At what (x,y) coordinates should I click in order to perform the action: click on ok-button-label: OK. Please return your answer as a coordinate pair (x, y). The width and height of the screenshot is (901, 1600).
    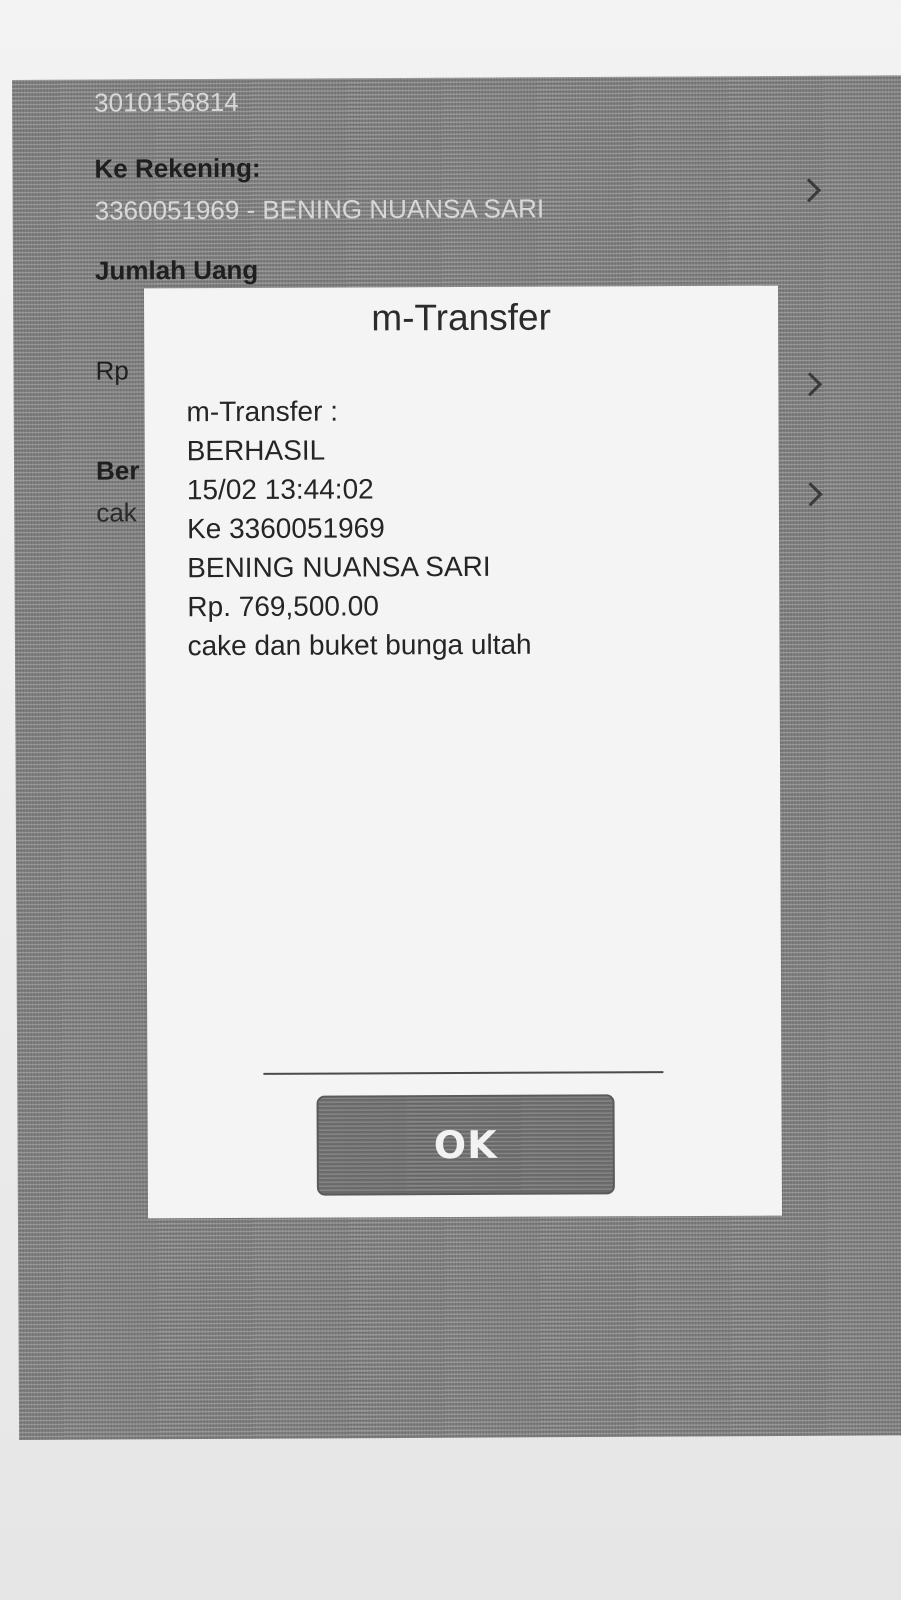
    Looking at the image, I should click on (465, 1145).